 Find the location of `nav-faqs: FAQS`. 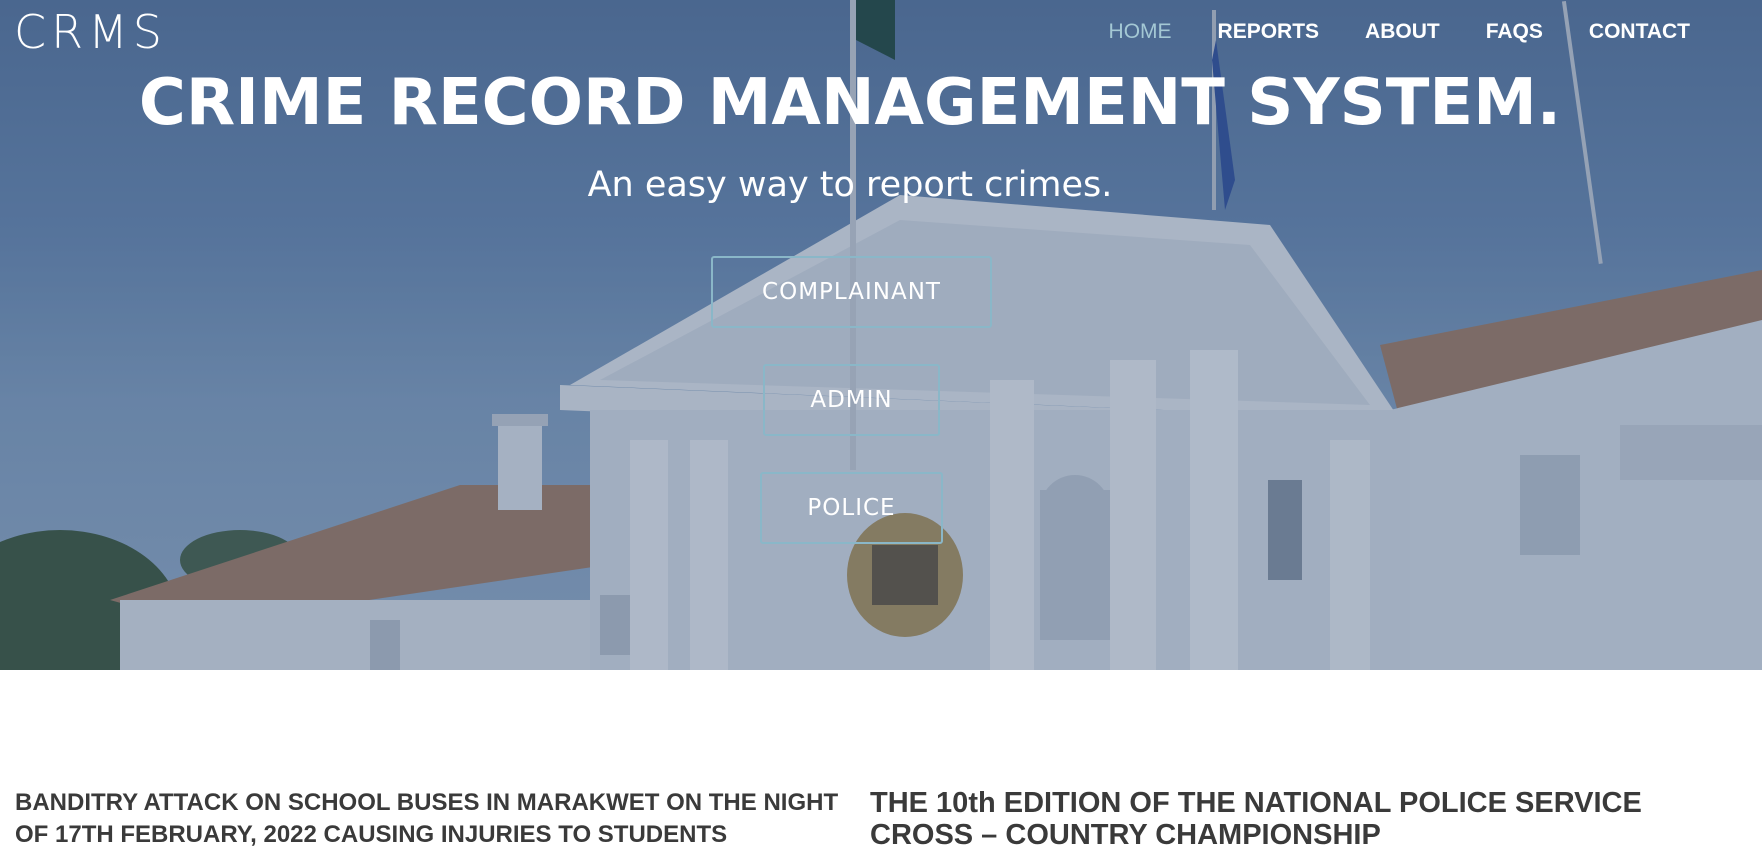

nav-faqs: FAQS is located at coordinates (1514, 32).